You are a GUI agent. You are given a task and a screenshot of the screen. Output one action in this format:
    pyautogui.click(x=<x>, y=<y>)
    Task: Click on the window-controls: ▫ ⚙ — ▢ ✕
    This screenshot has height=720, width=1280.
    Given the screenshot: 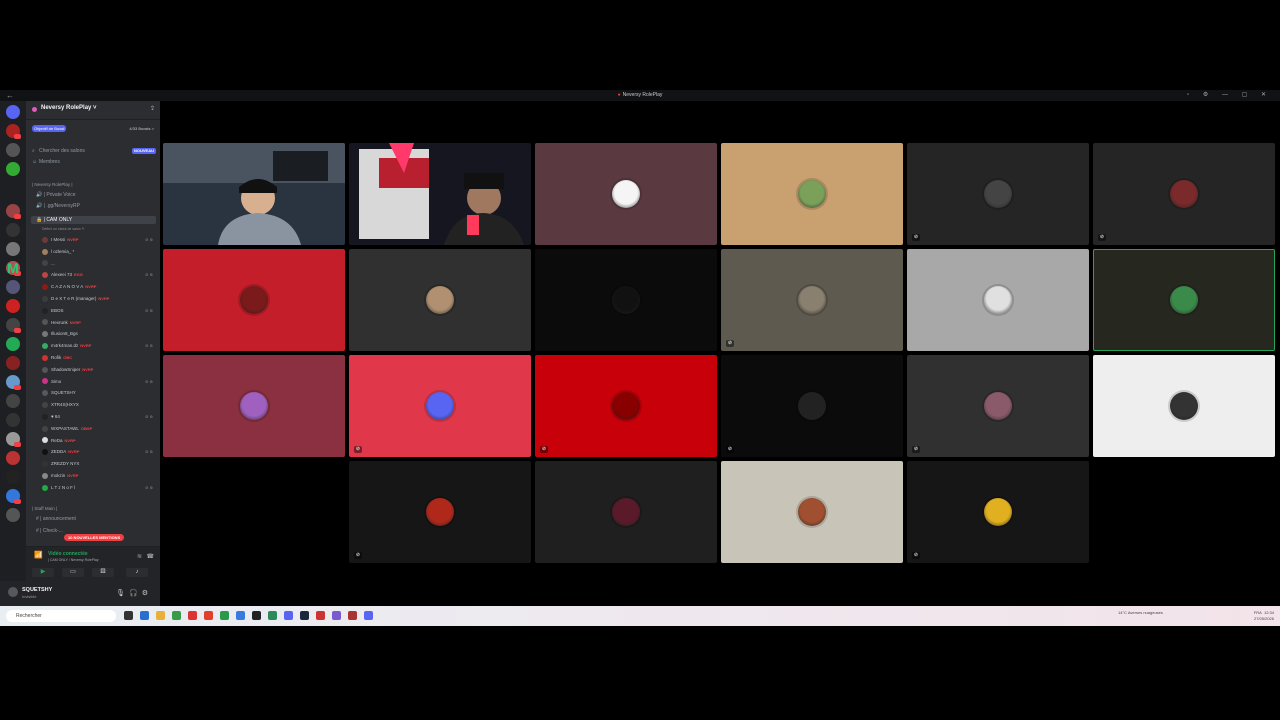 What is the action you would take?
    pyautogui.click(x=1229, y=95)
    